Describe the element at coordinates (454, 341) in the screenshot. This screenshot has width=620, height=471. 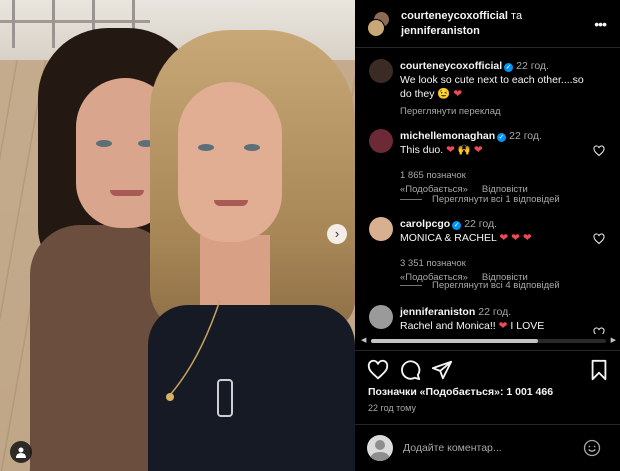
I see `scrollbar-thumb` at that location.